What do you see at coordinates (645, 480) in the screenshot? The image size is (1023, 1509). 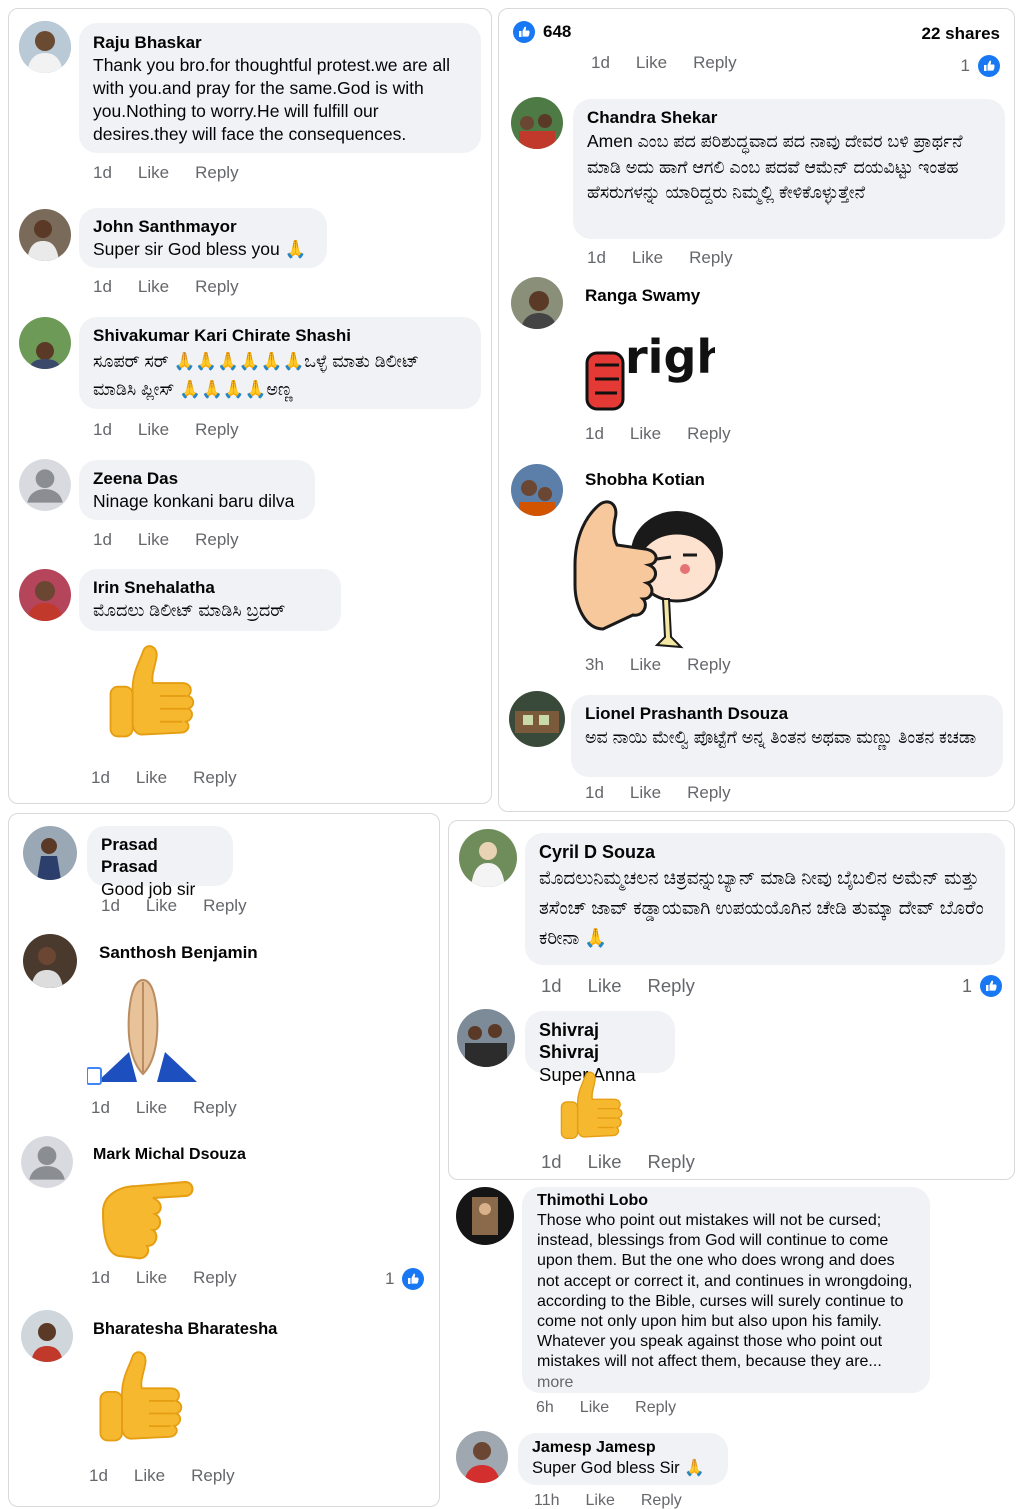 I see `commenter-name: Shobha Kotian` at bounding box center [645, 480].